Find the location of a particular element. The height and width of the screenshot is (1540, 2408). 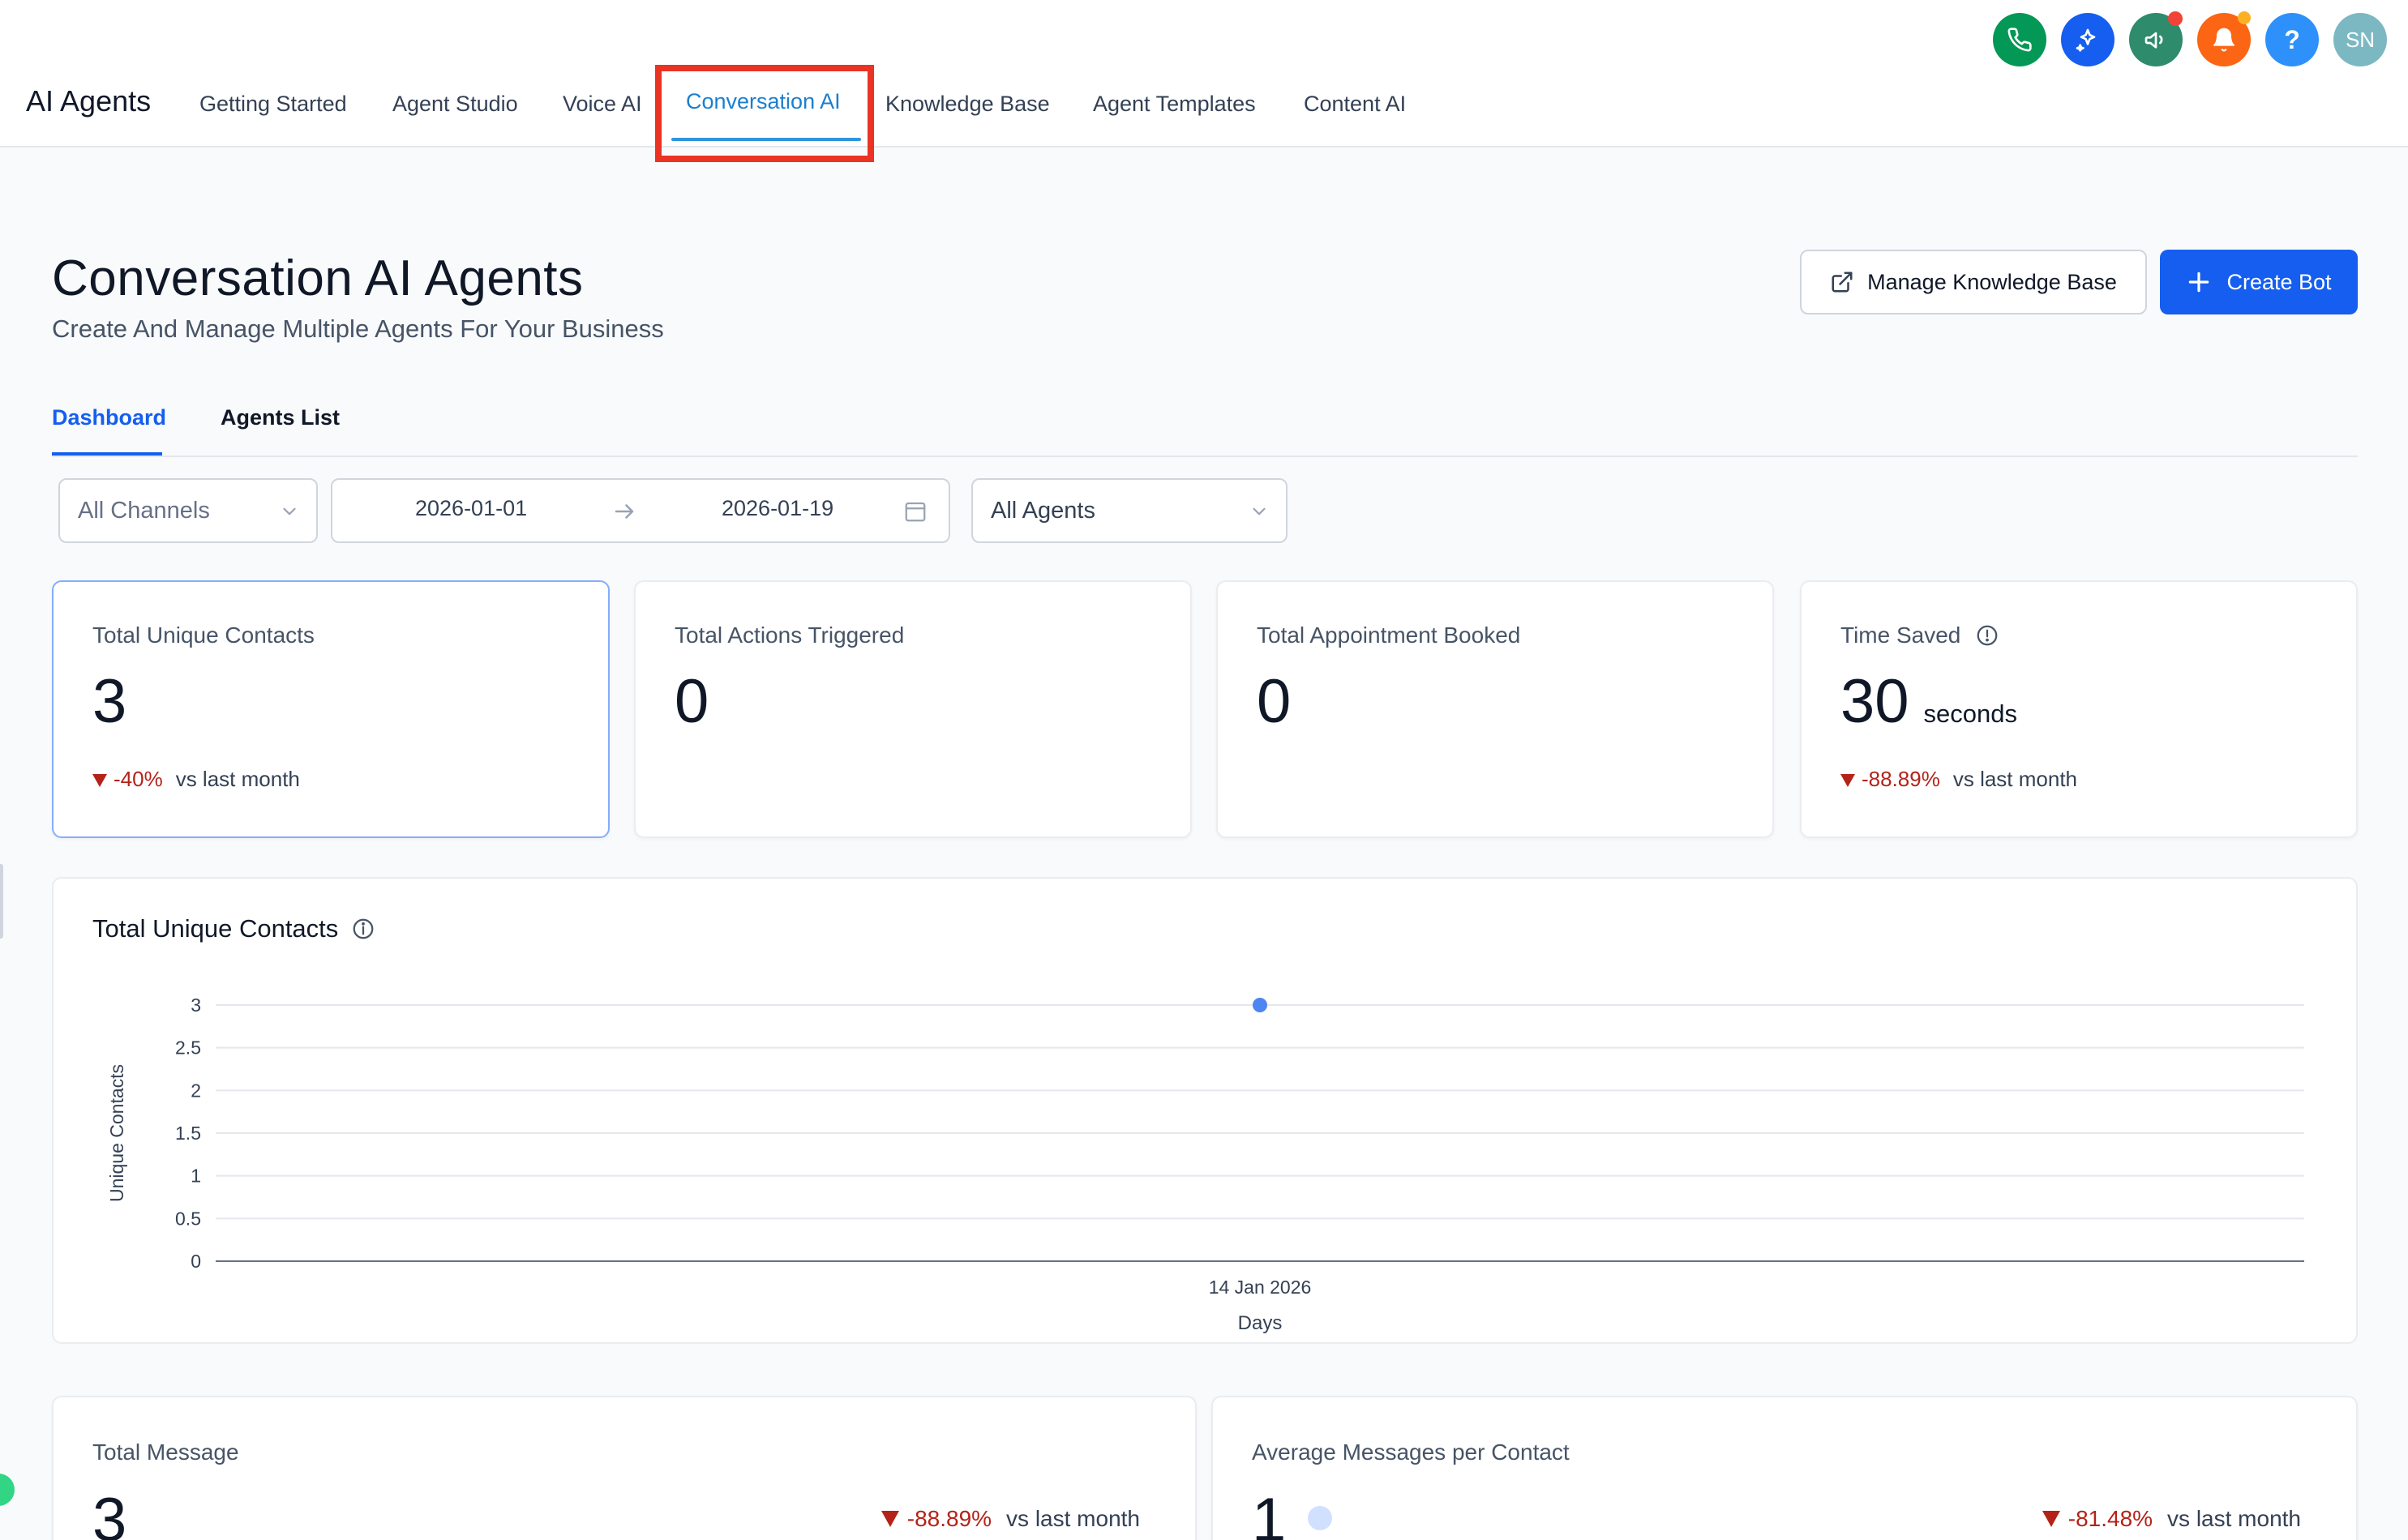

nav-agent-templates: Agent Templates is located at coordinates (1174, 105).